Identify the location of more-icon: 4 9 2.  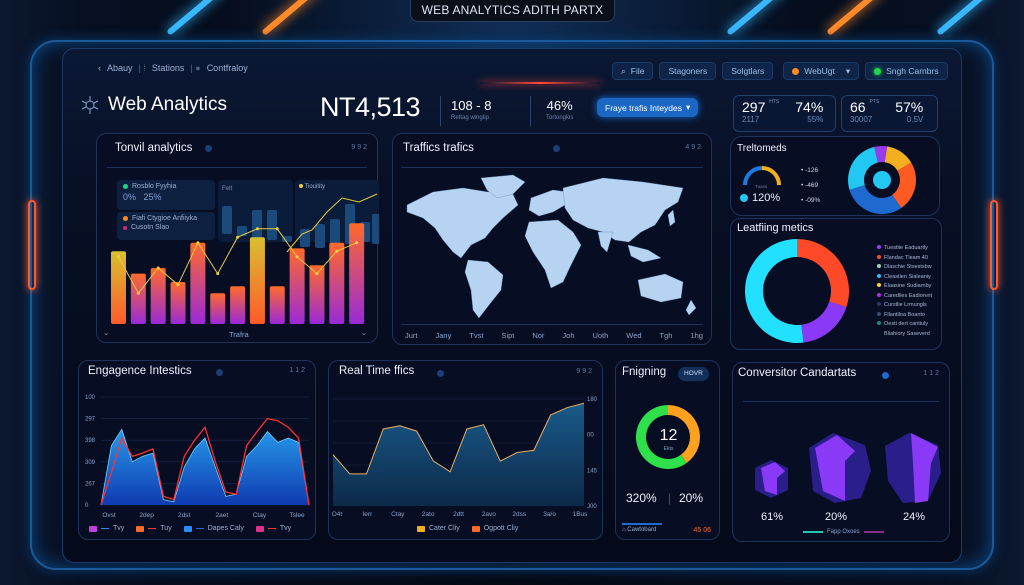
(693, 147).